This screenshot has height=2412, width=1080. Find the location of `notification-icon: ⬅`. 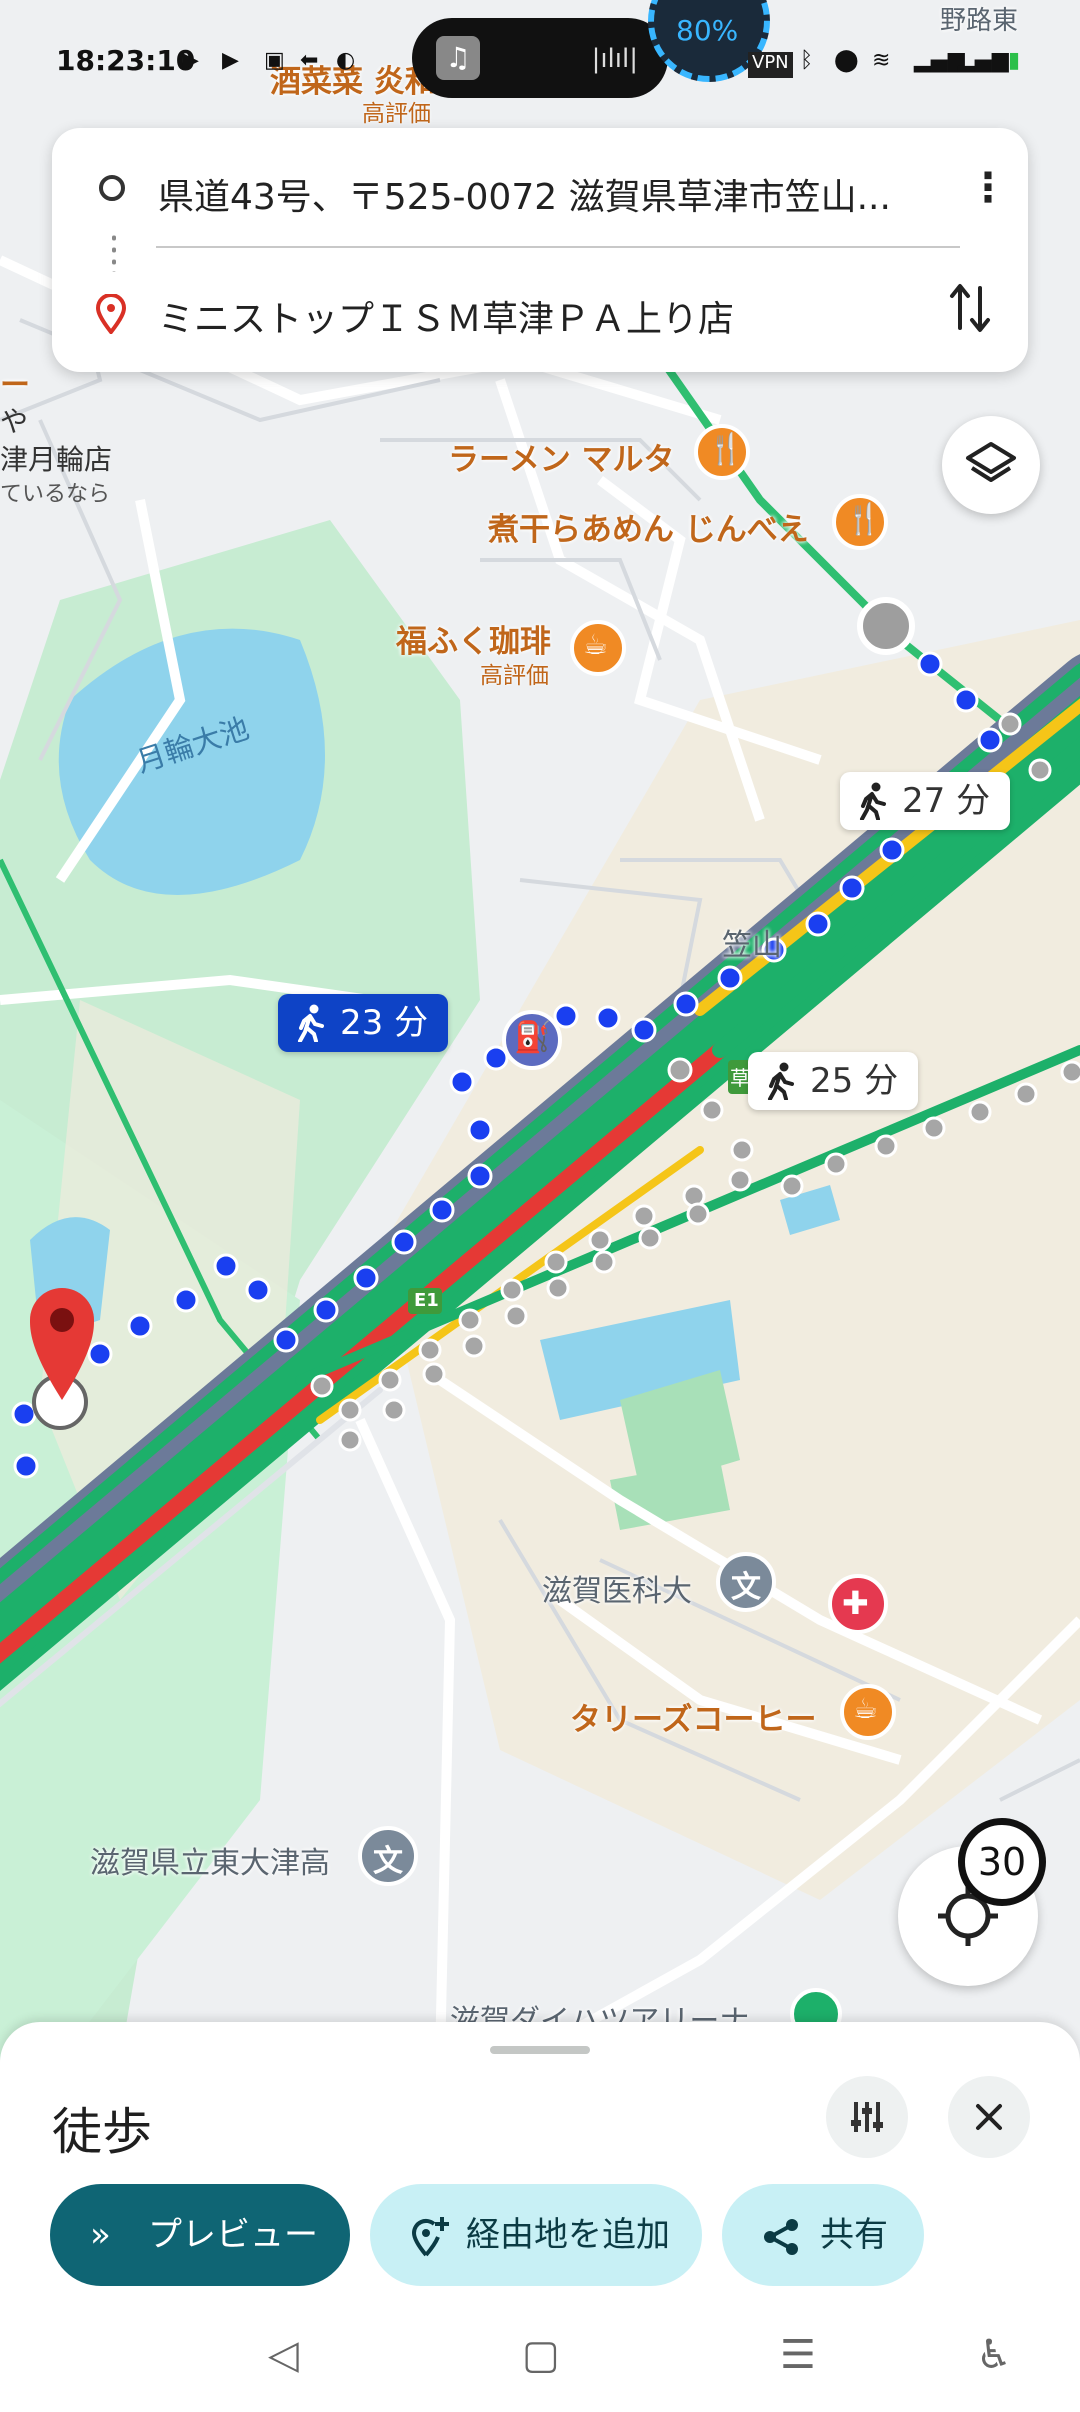

notification-icon: ⬅ is located at coordinates (309, 60).